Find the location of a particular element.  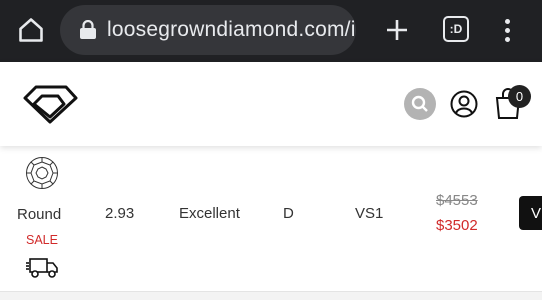

browser-menu-button is located at coordinates (507, 30).